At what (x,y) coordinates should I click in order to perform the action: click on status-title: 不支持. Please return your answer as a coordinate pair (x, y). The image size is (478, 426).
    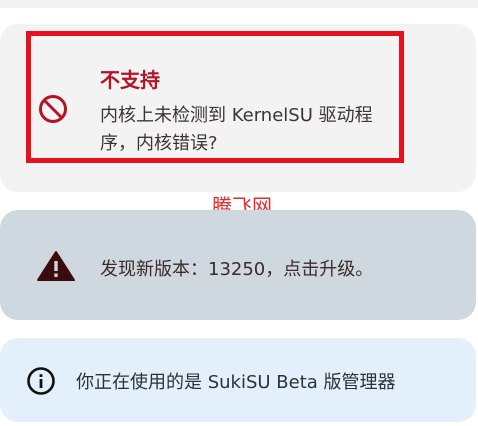
    Looking at the image, I should click on (130, 80).